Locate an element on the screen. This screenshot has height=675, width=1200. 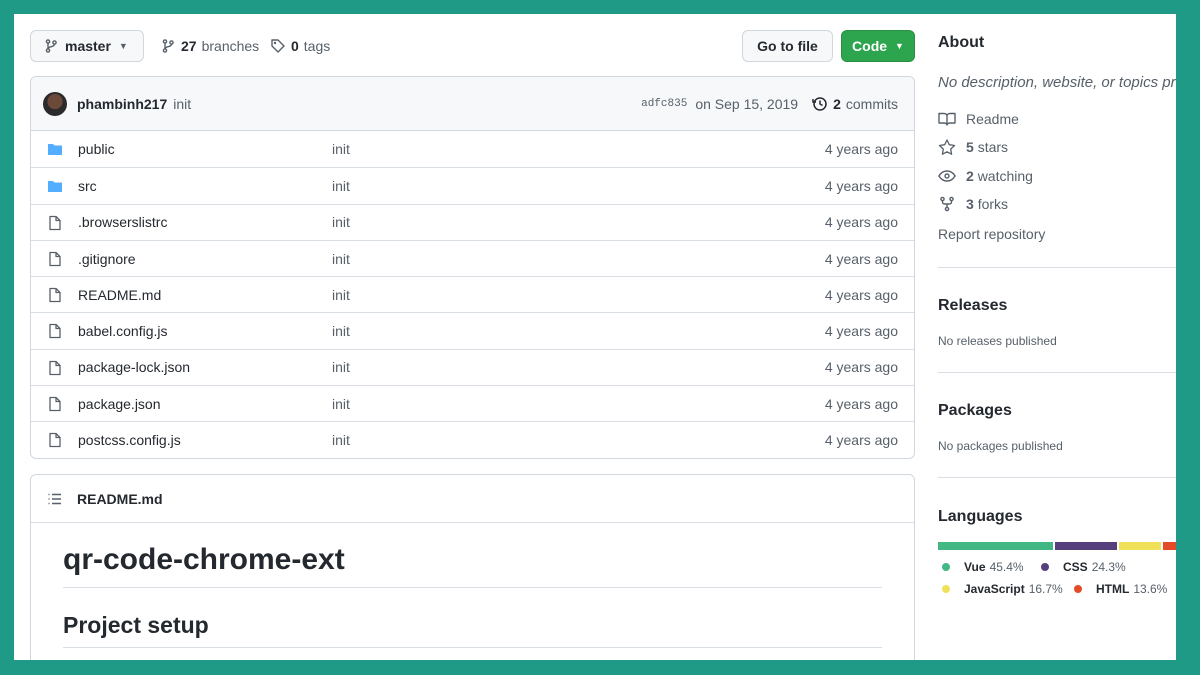
language-name: CSS is located at coordinates (1075, 567).